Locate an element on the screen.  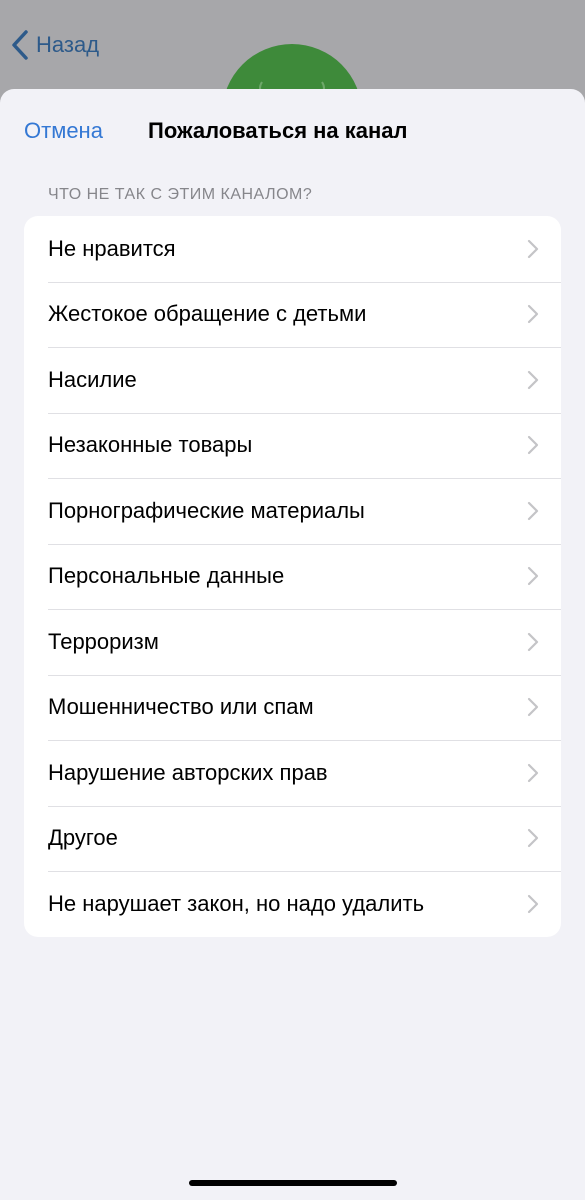
reason-label: Персональные данные is located at coordinates (166, 576).